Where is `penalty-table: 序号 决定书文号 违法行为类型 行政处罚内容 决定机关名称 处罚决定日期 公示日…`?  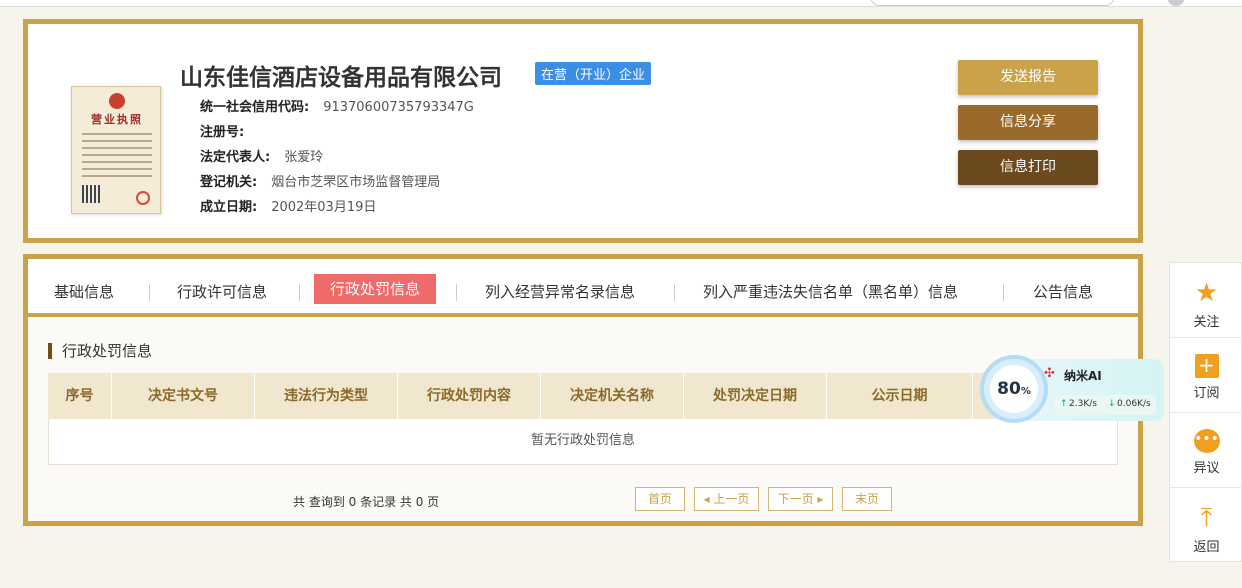 penalty-table: 序号 决定书文号 违法行为类型 行政处罚内容 决定机关名称 处罚决定日期 公示日… is located at coordinates (583, 419).